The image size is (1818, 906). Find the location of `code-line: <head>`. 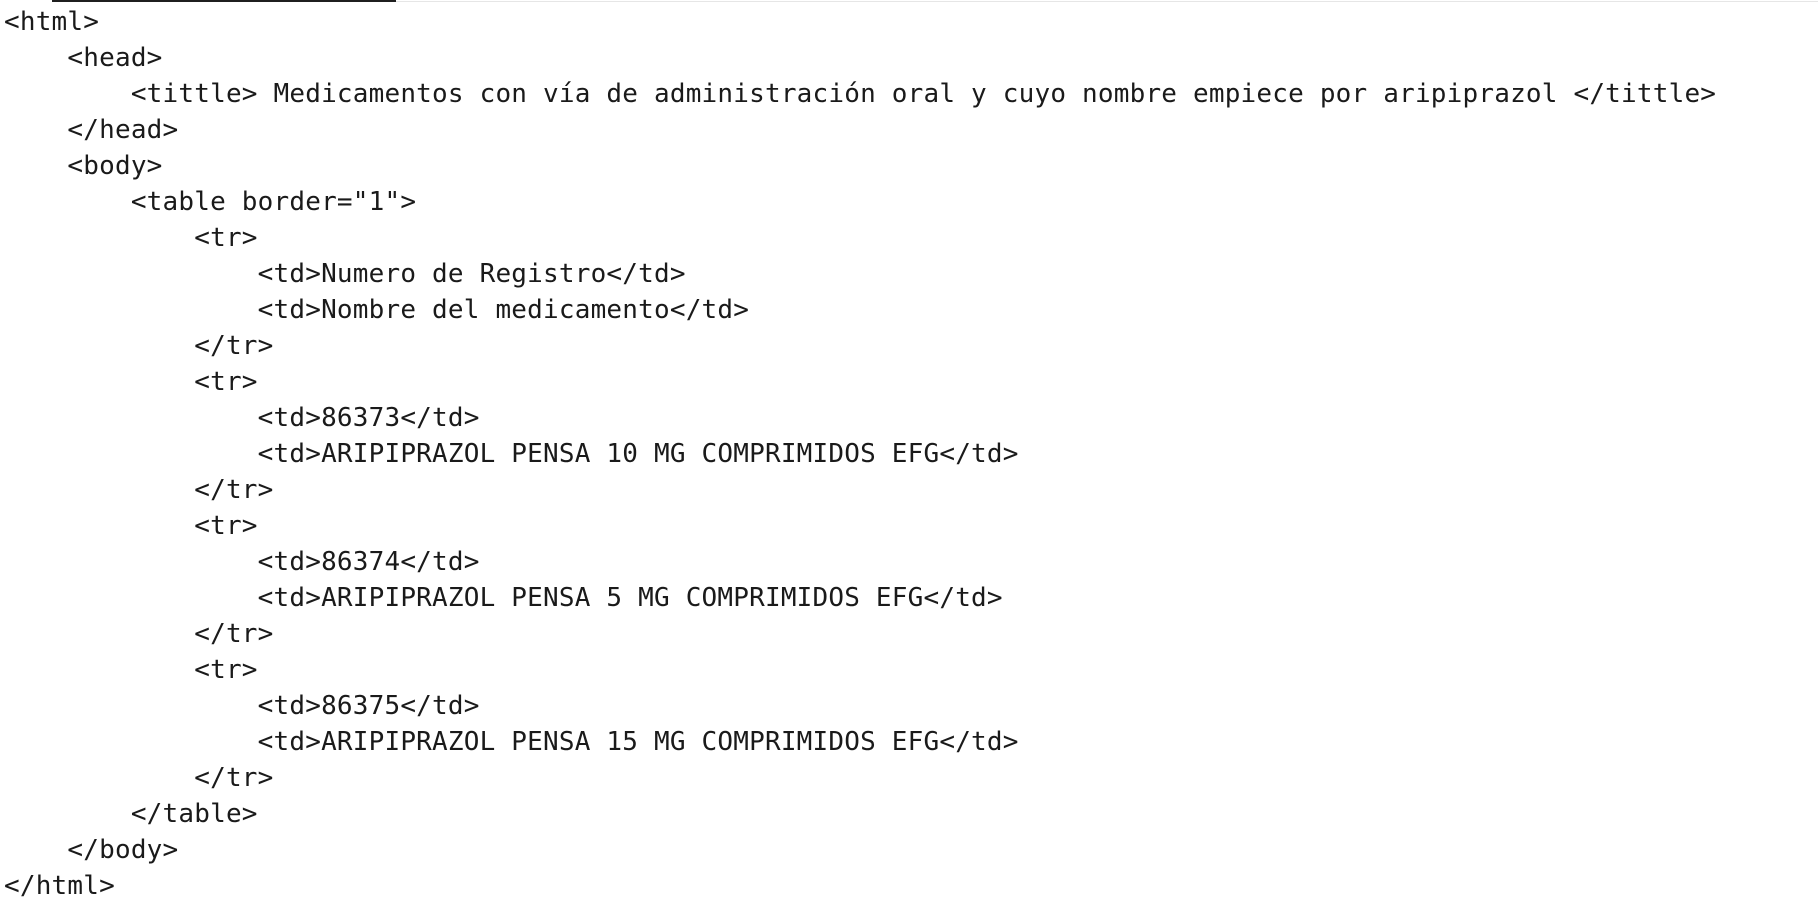

code-line: <head> is located at coordinates (911, 58).